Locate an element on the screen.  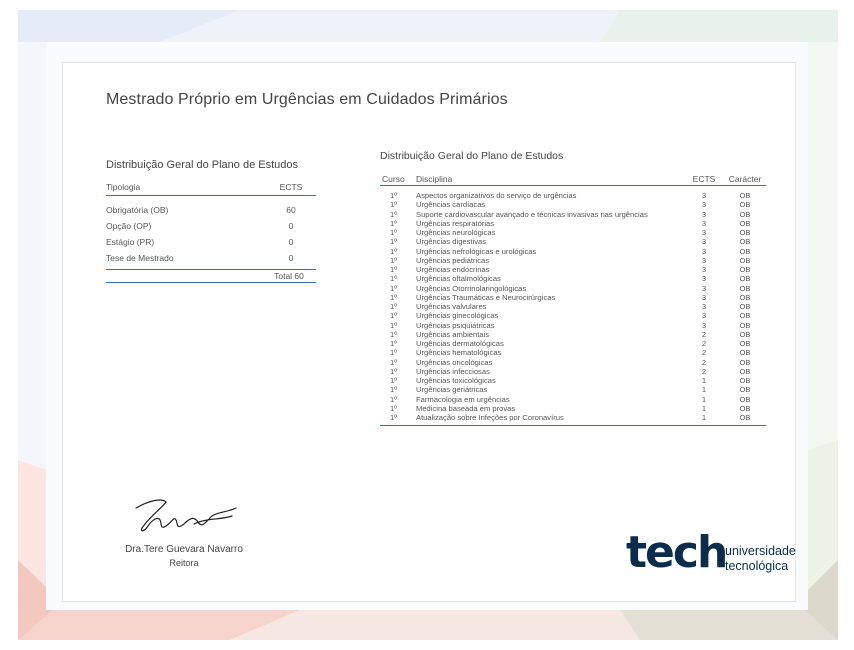
courses-col-ects: ECTS is located at coordinates (704, 178).